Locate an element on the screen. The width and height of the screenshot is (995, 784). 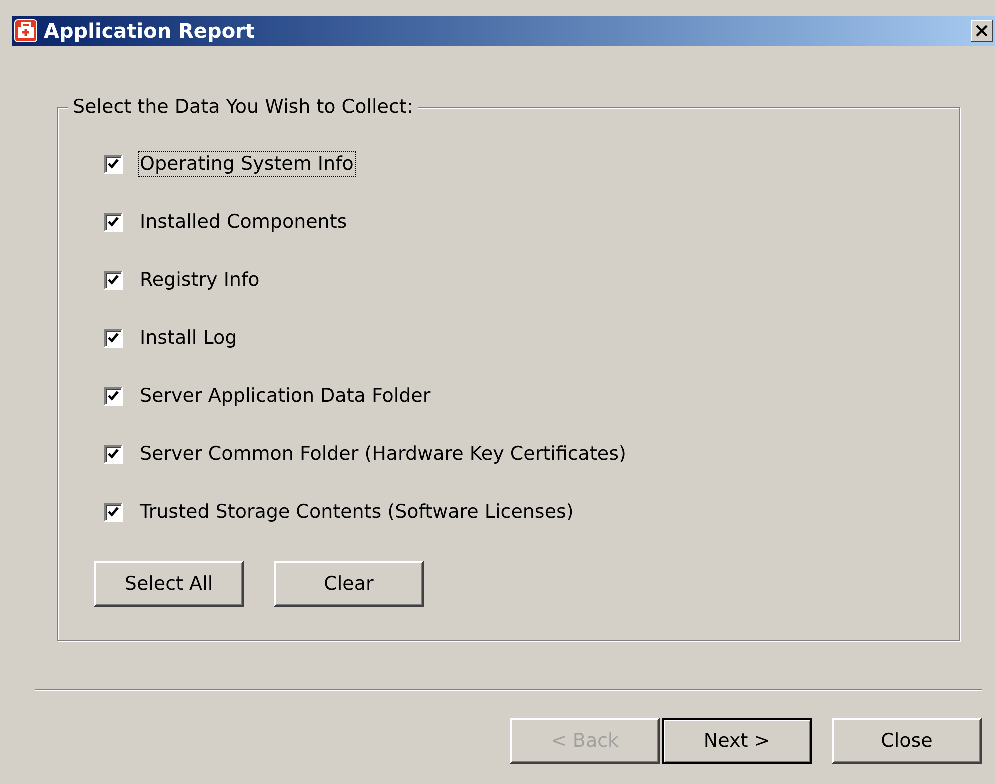
dialog-button: Close is located at coordinates (907, 741).